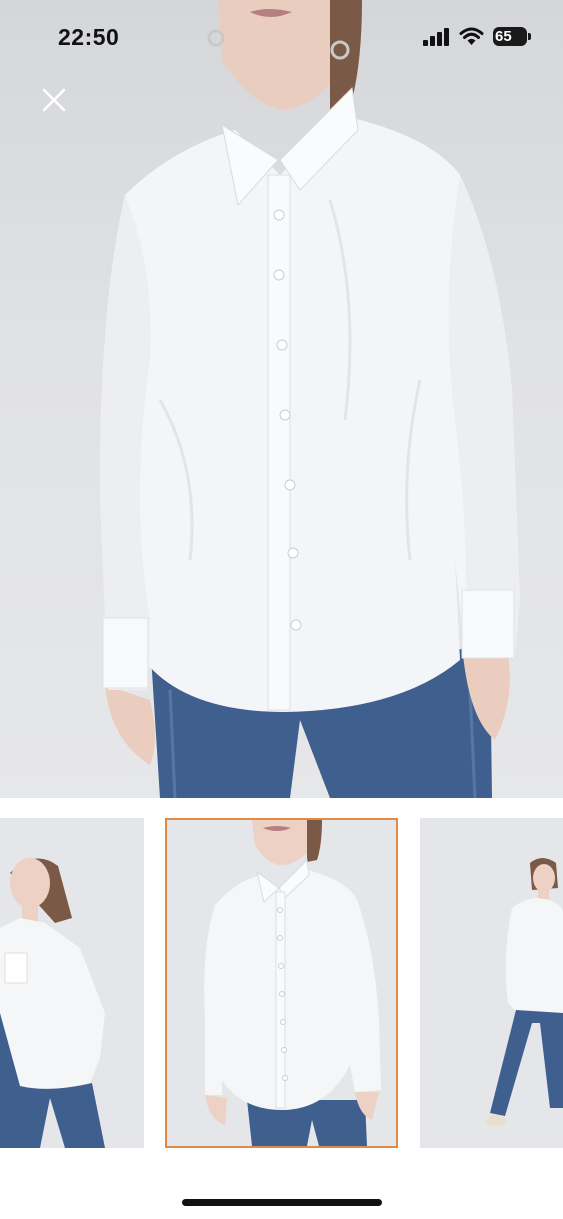  What do you see at coordinates (281, 38) in the screenshot?
I see `status-bar: 22:50 65` at bounding box center [281, 38].